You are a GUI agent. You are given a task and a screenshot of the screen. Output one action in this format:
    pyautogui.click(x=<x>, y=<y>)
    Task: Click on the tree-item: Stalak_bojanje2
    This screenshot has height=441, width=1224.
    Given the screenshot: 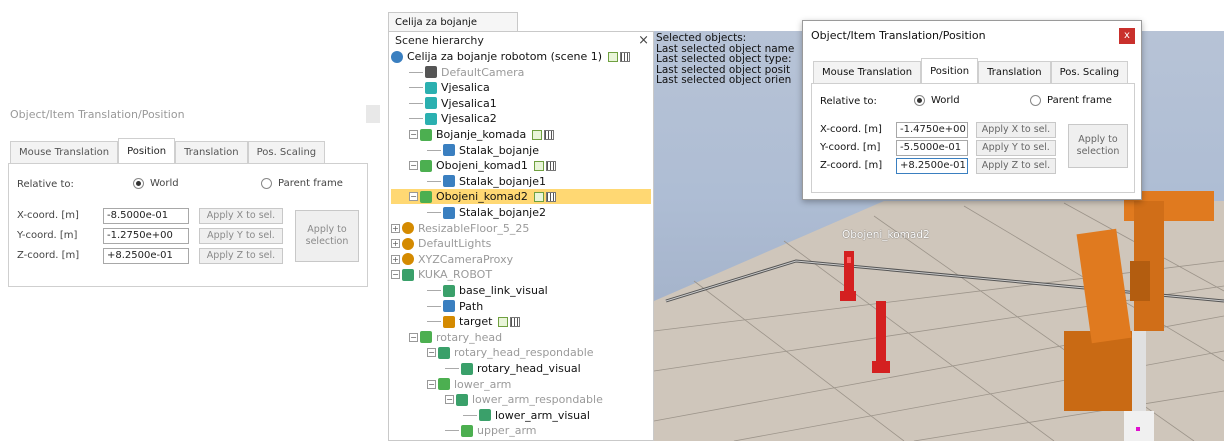 What is the action you would take?
    pyautogui.click(x=521, y=212)
    